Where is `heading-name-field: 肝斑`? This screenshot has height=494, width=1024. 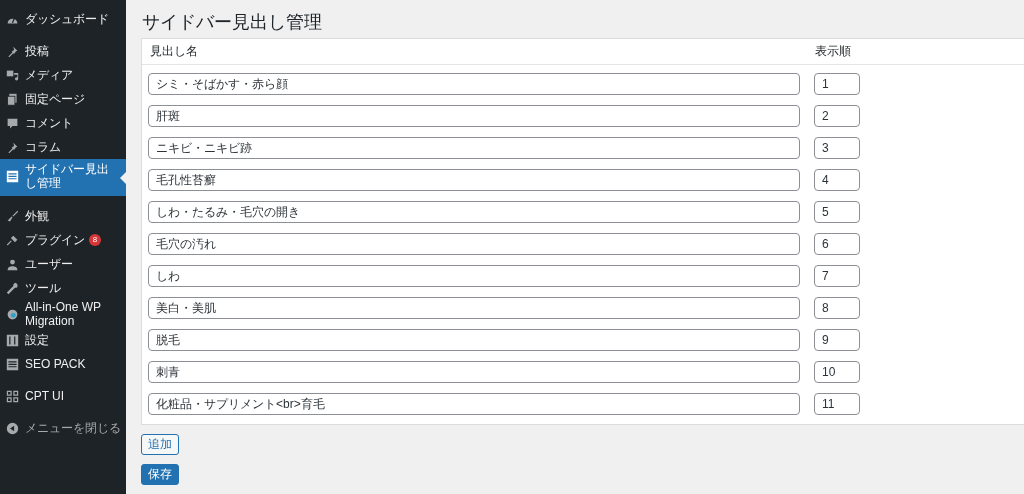 heading-name-field: 肝斑 is located at coordinates (474, 116).